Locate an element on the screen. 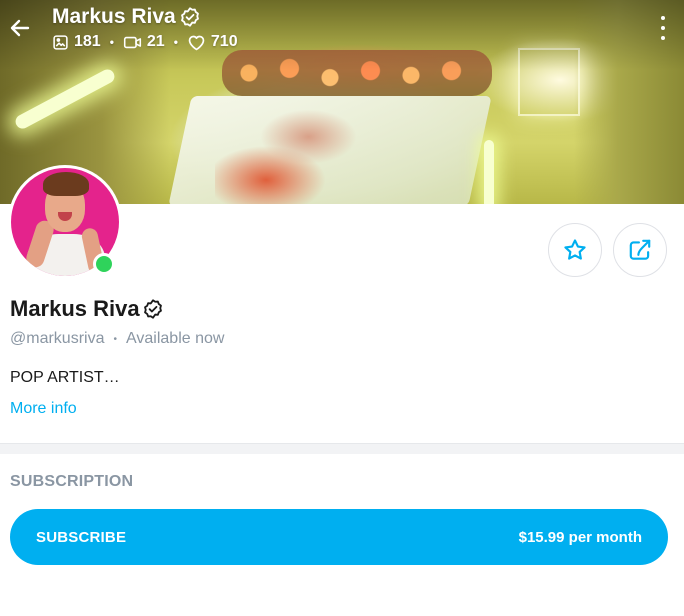 The image size is (684, 616). more-options-button is located at coordinates (663, 28).